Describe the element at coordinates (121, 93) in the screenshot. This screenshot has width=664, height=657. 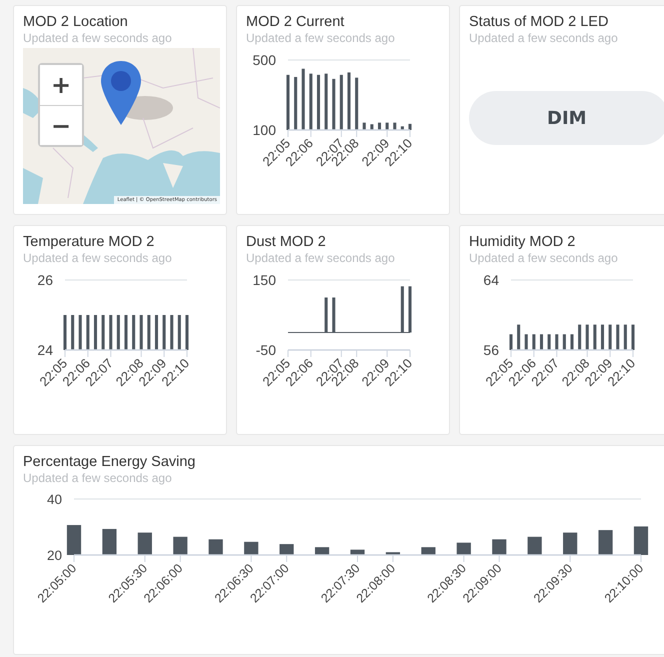
I see `map-pin-icon` at that location.